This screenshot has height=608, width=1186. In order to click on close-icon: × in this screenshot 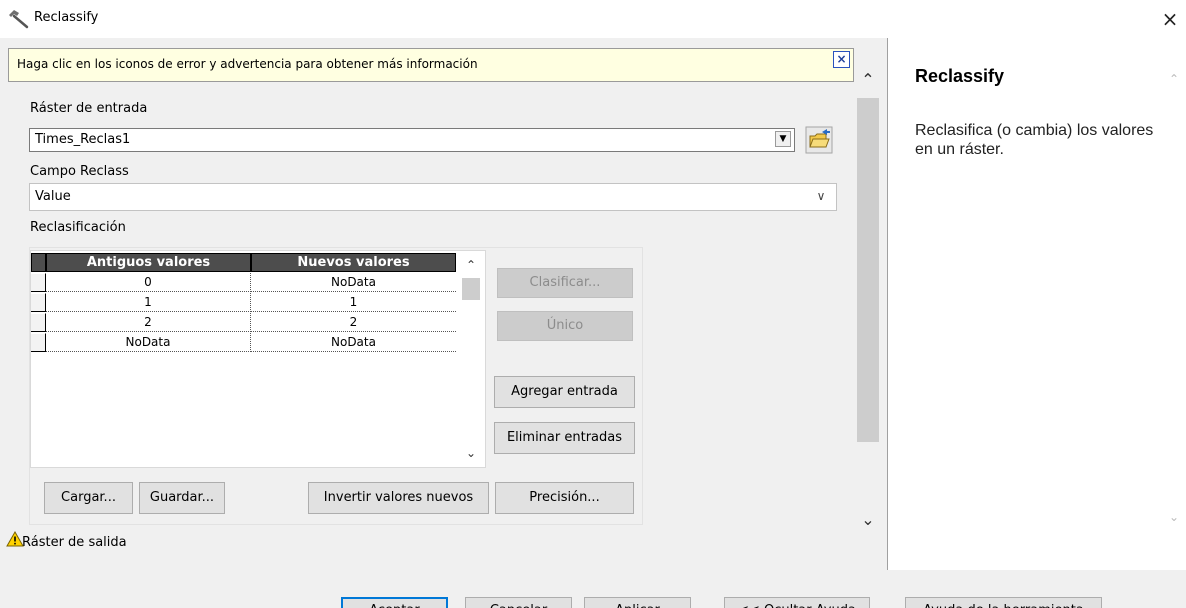, I will do `click(1170, 19)`.